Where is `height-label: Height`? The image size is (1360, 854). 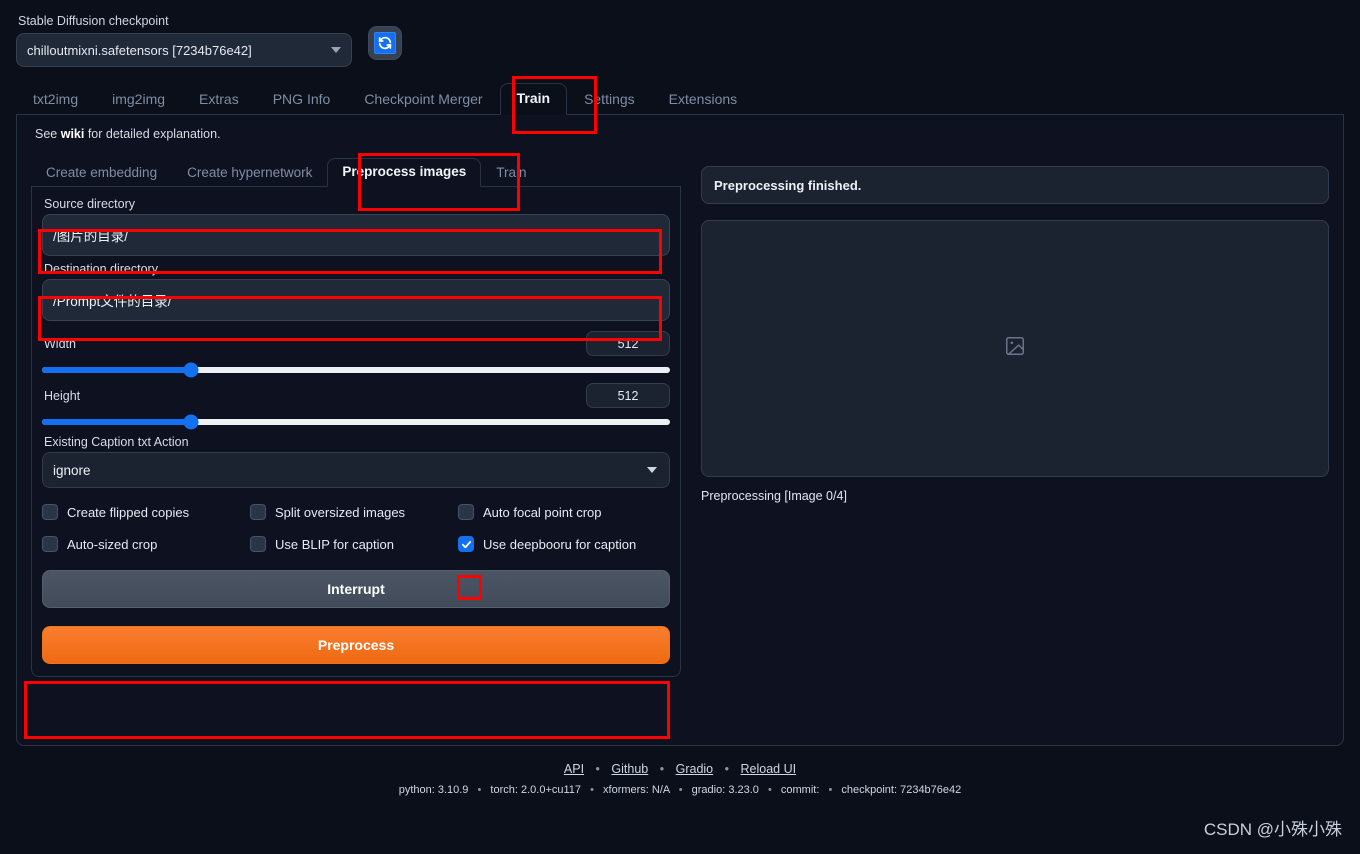 height-label: Height is located at coordinates (62, 395).